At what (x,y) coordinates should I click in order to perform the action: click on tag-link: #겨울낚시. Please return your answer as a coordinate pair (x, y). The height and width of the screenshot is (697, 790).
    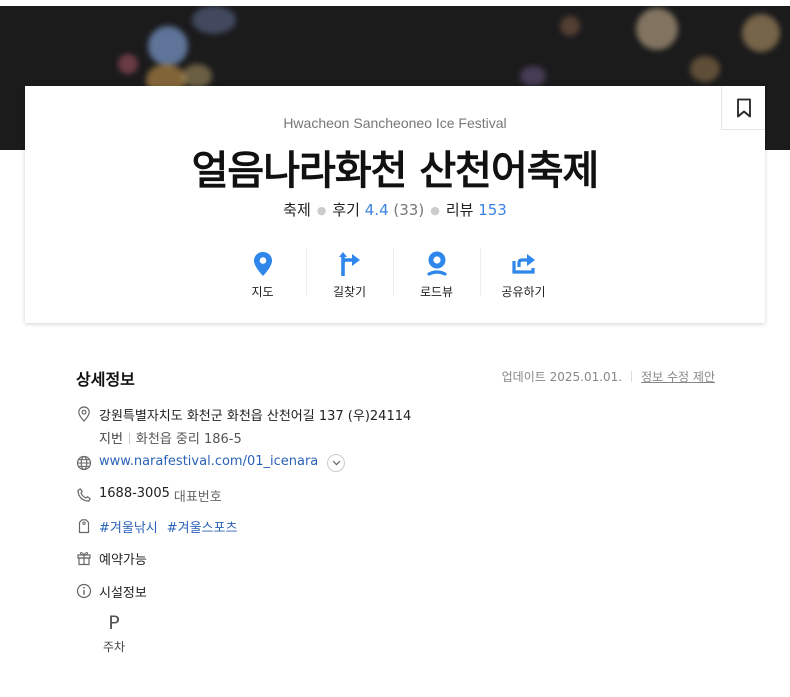
    Looking at the image, I should click on (128, 526).